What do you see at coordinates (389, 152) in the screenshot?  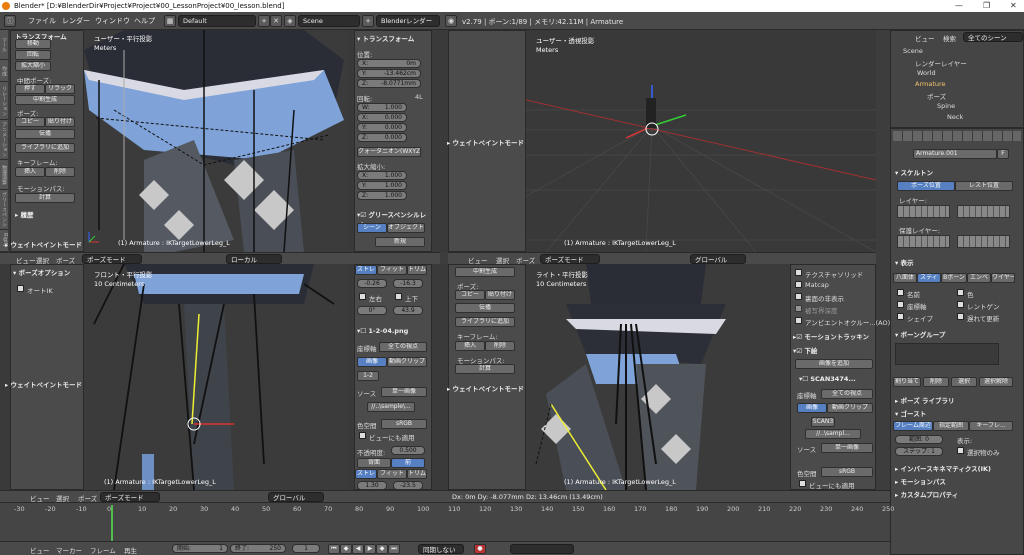 I see `rotation-mode-select: クォータニオン(WXYZ)` at bounding box center [389, 152].